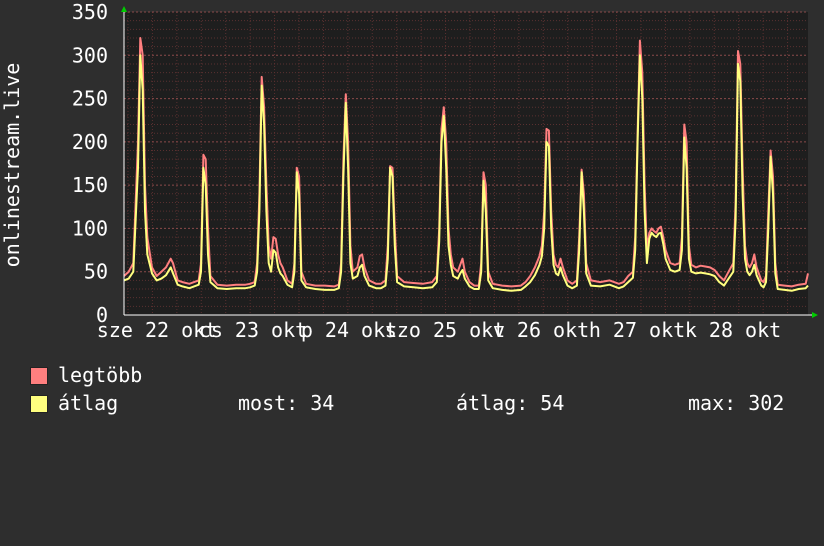  I want to click on legend-swatch-avg, so click(39, 404).